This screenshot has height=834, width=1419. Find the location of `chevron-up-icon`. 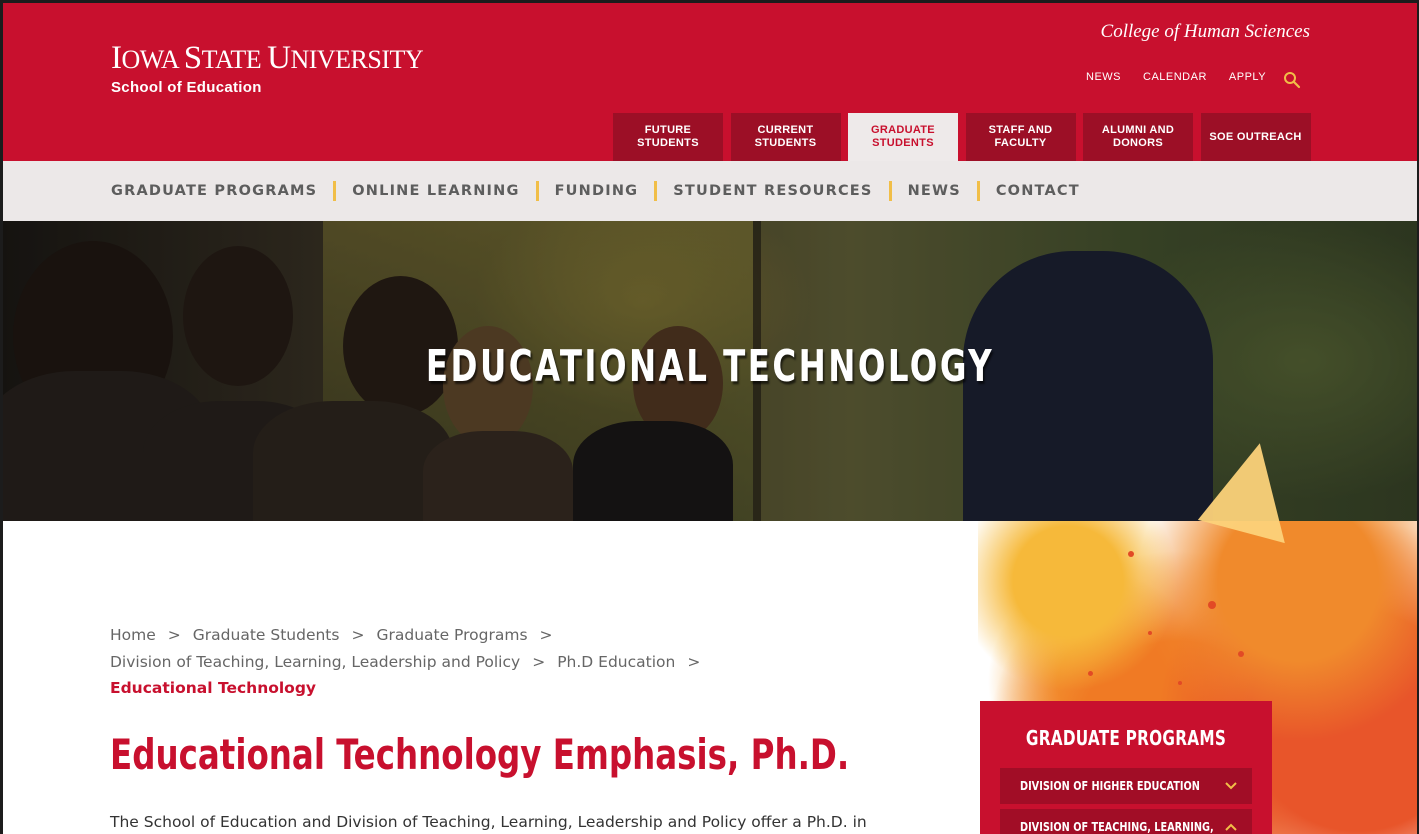

chevron-up-icon is located at coordinates (1231, 827).